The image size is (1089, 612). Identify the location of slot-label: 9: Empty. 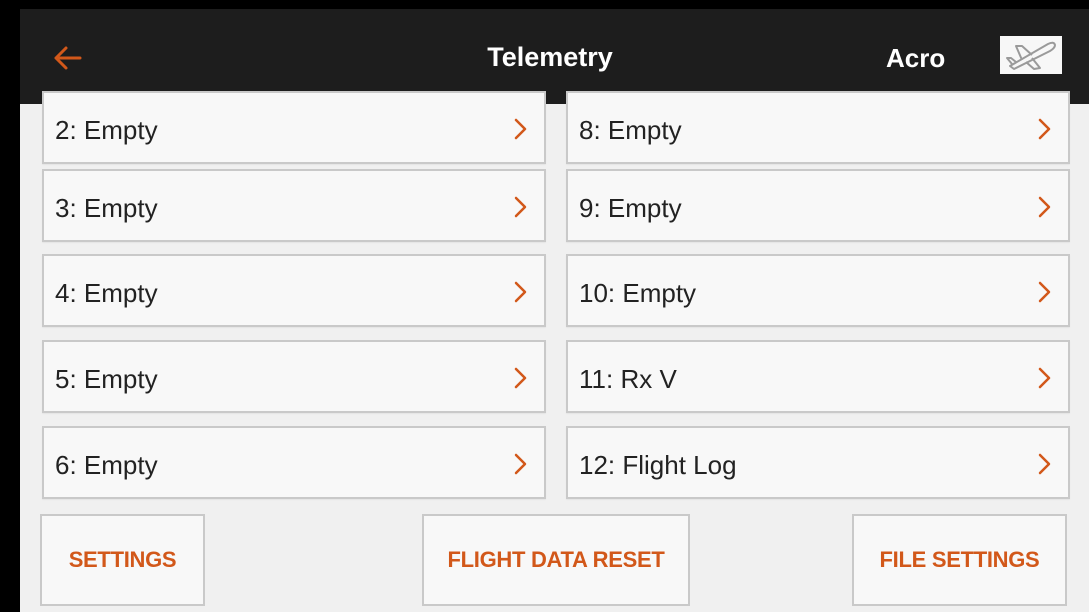
(630, 208).